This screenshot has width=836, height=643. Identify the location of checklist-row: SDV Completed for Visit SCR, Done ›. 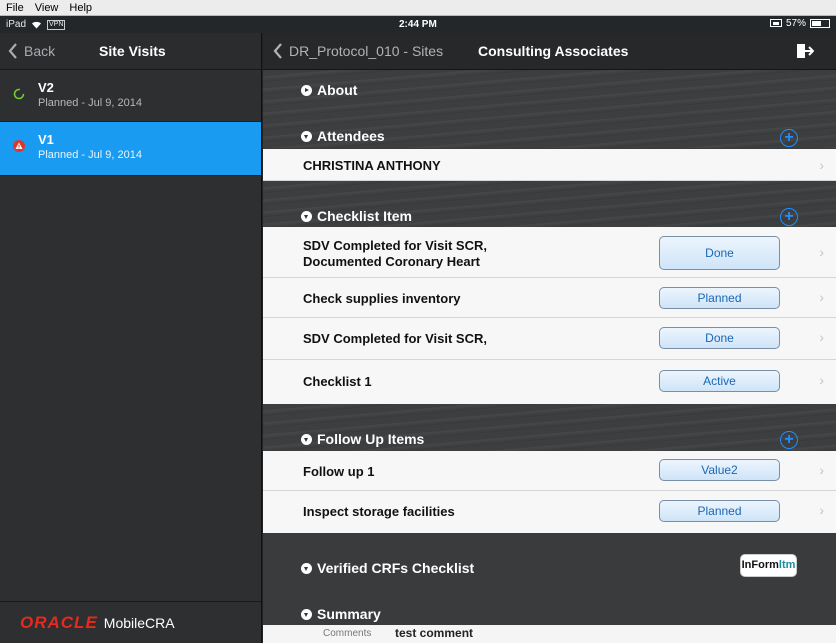
(549, 339).